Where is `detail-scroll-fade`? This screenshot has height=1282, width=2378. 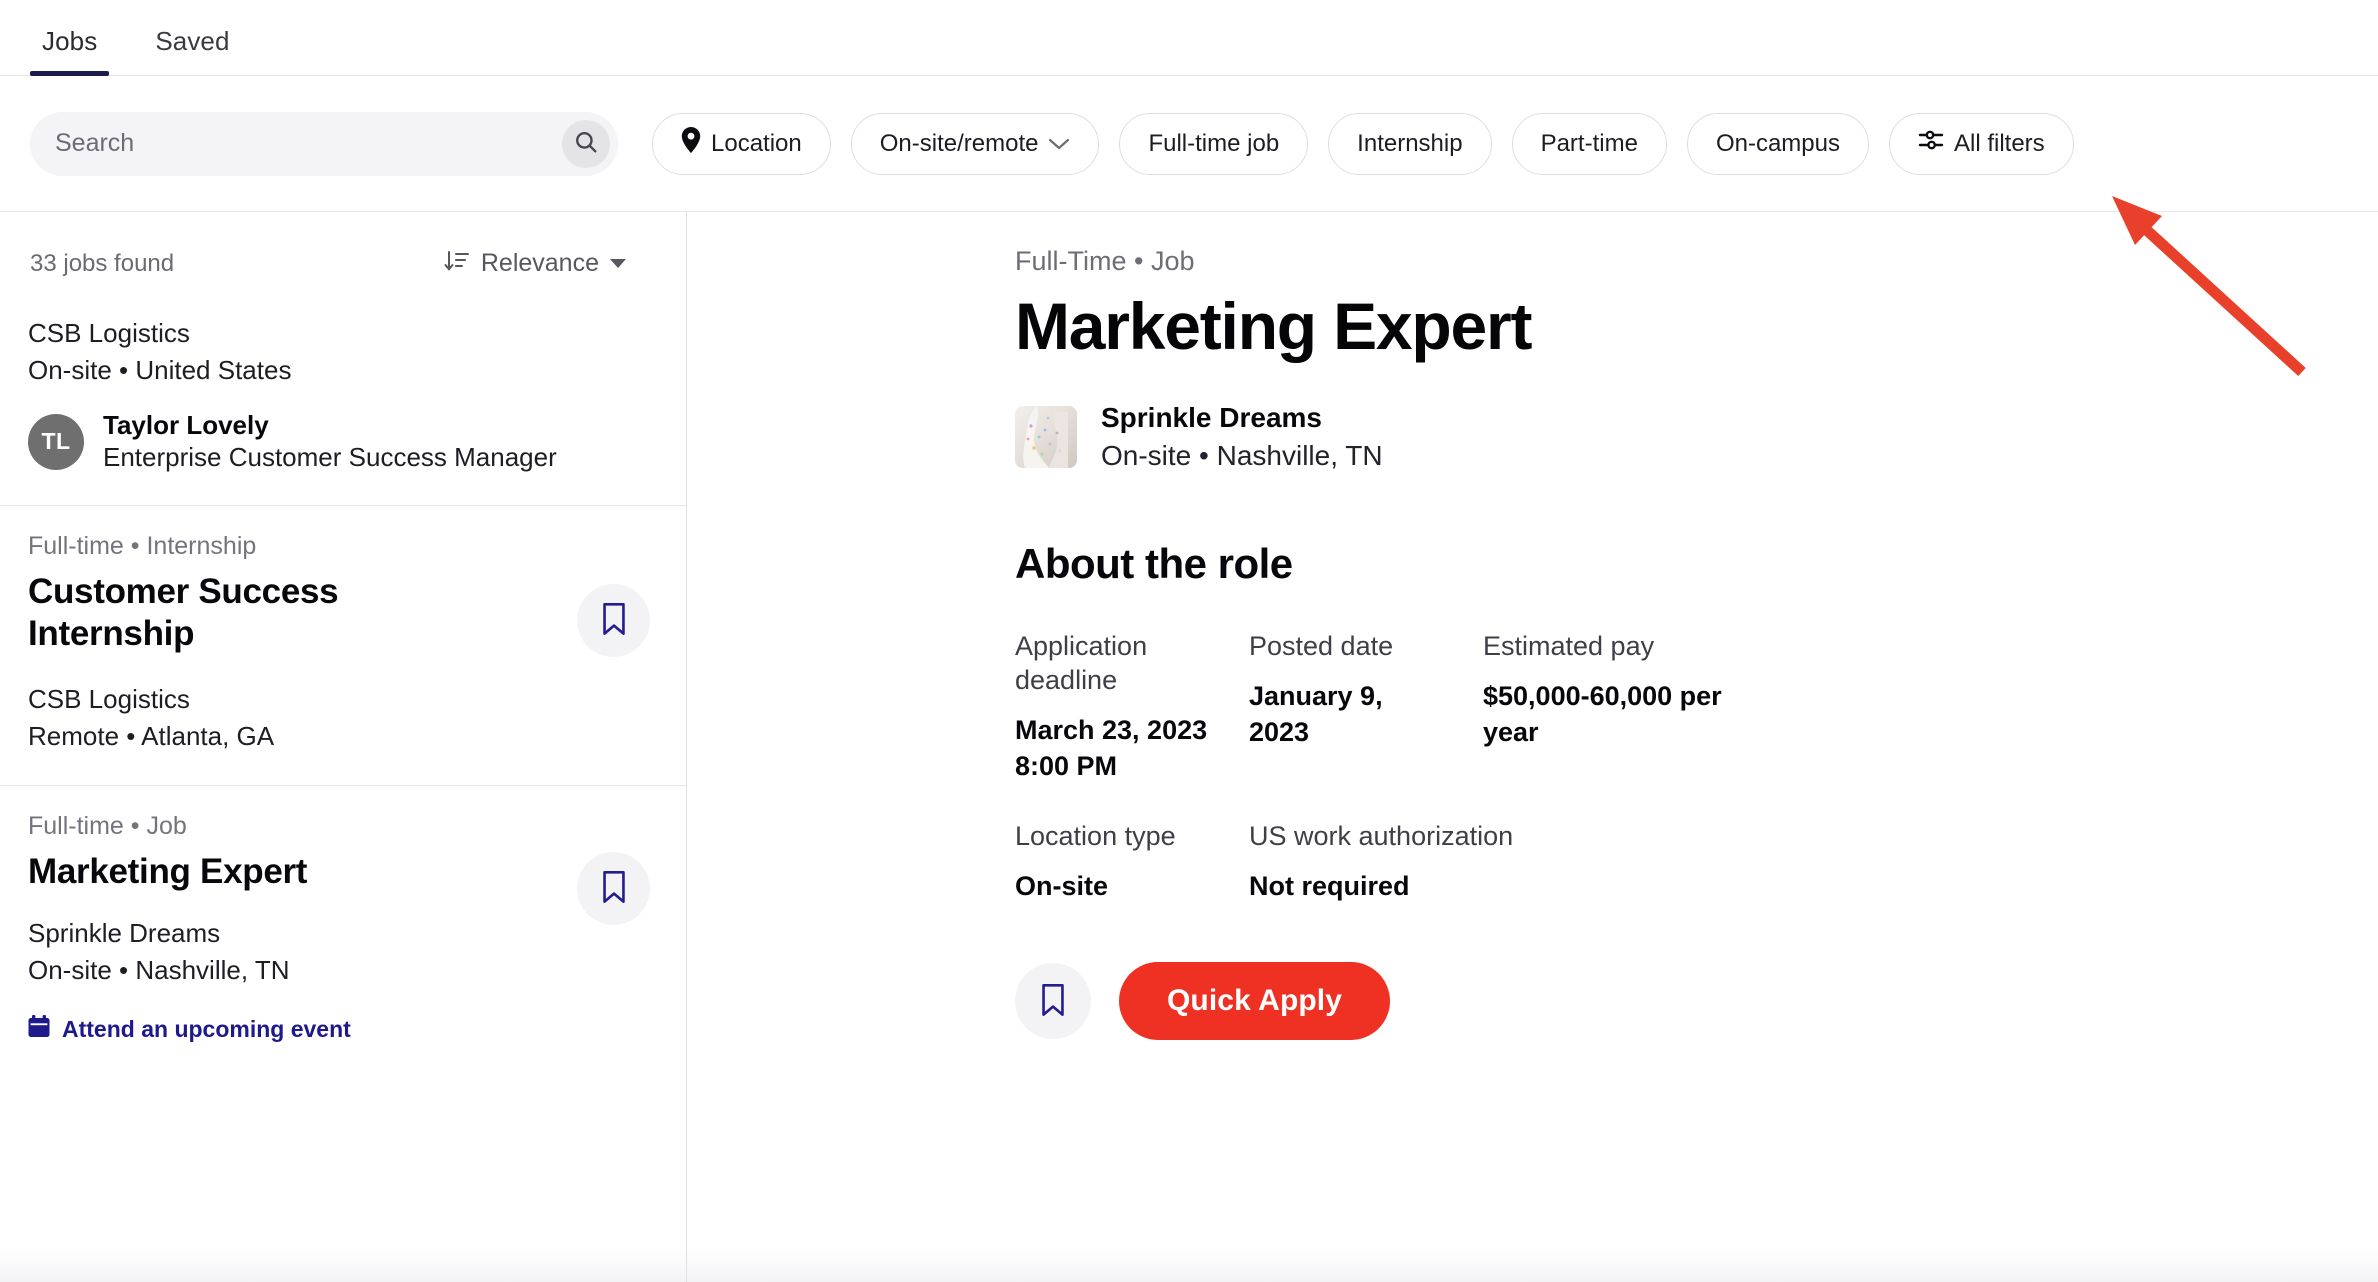
detail-scroll-fade is located at coordinates (1532, 1265).